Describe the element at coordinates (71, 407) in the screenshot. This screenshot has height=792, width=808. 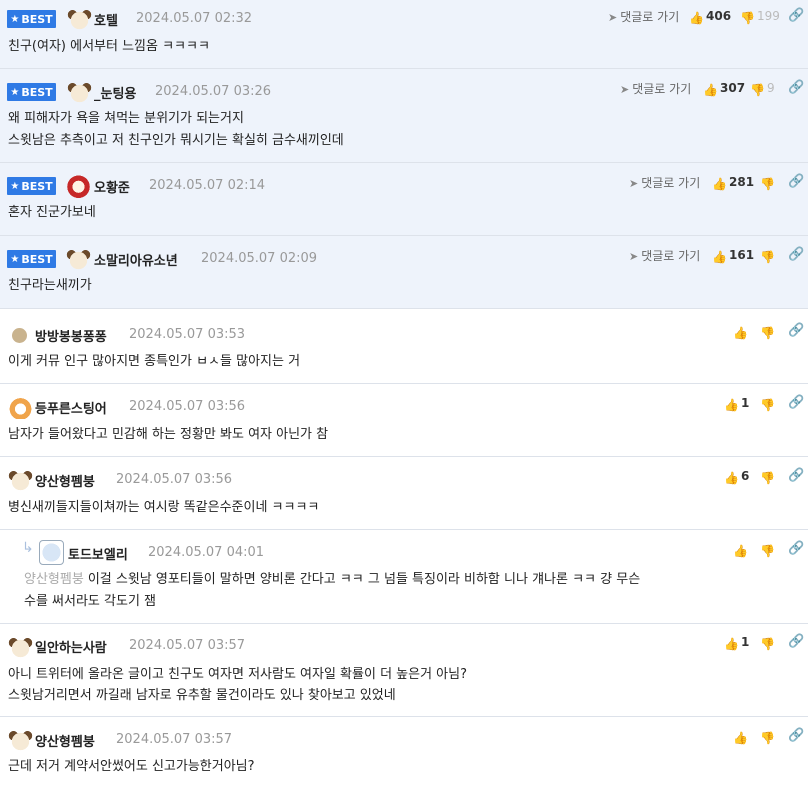
I see `nickname: 등푸른스팅어` at that location.